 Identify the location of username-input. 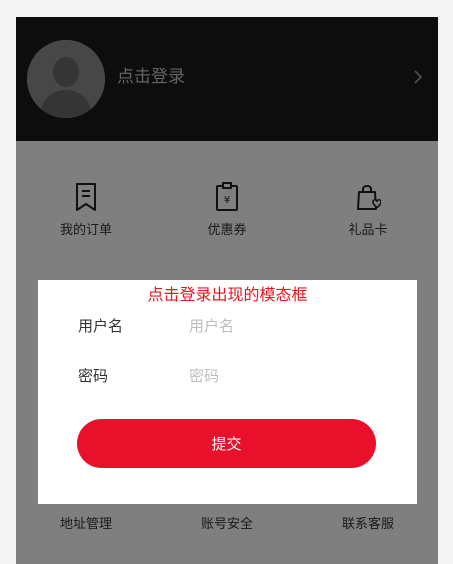
(279, 326).